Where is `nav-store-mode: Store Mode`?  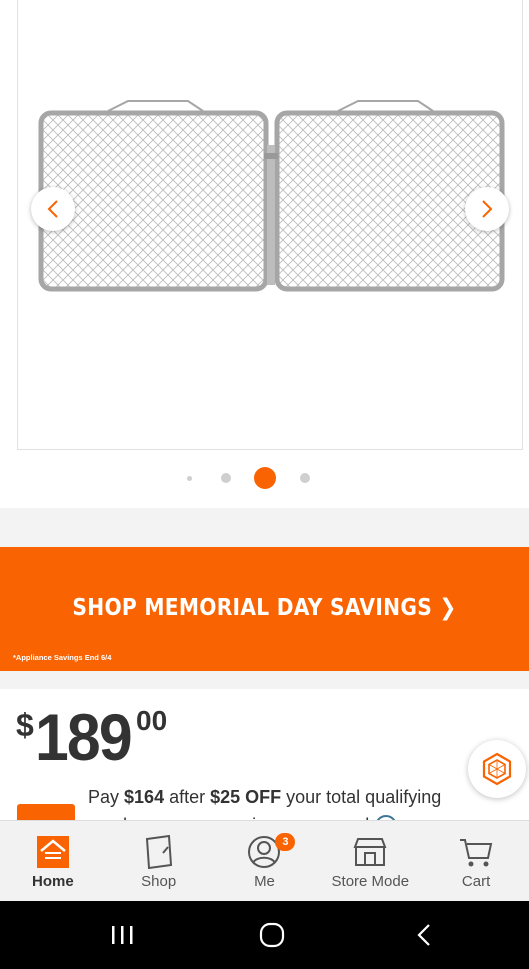 nav-store-mode: Store Mode is located at coordinates (370, 861).